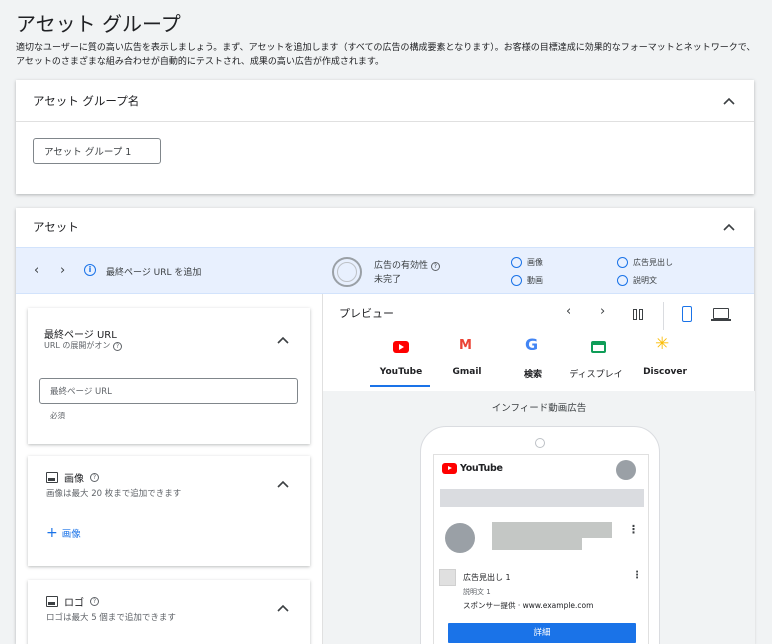 Image resolution: width=772 pixels, height=644 pixels. What do you see at coordinates (540, 443) in the screenshot?
I see `phone-camera` at bounding box center [540, 443].